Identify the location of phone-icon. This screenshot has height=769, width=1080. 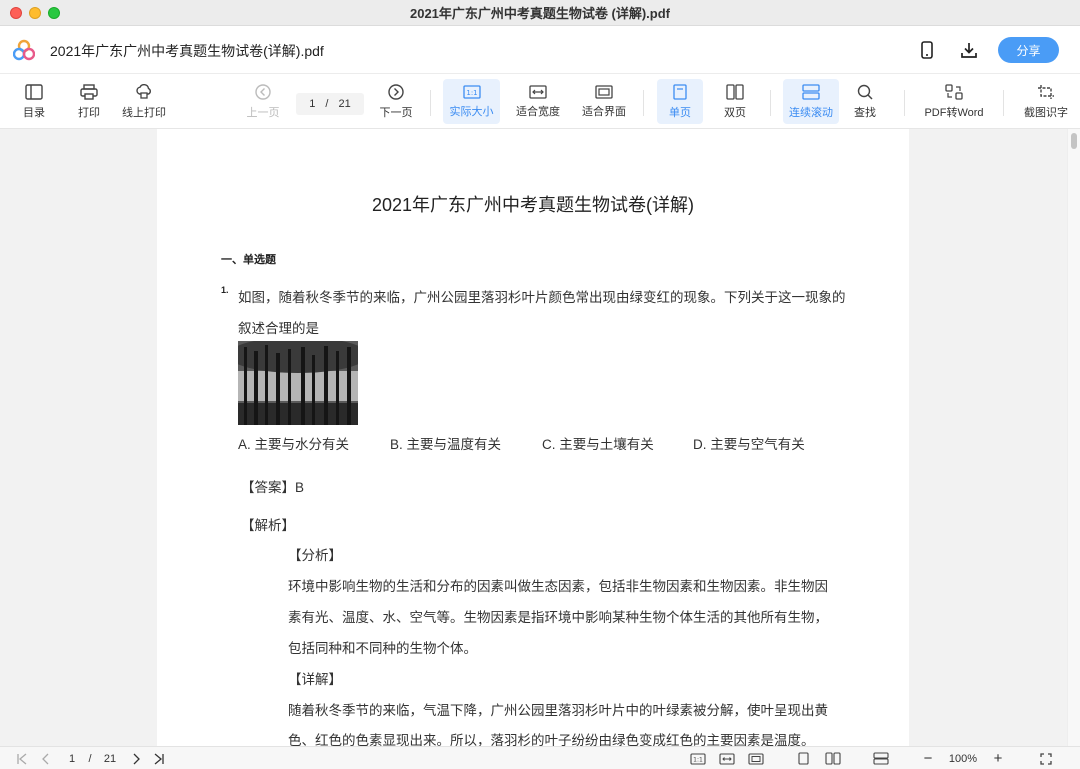
(927, 50).